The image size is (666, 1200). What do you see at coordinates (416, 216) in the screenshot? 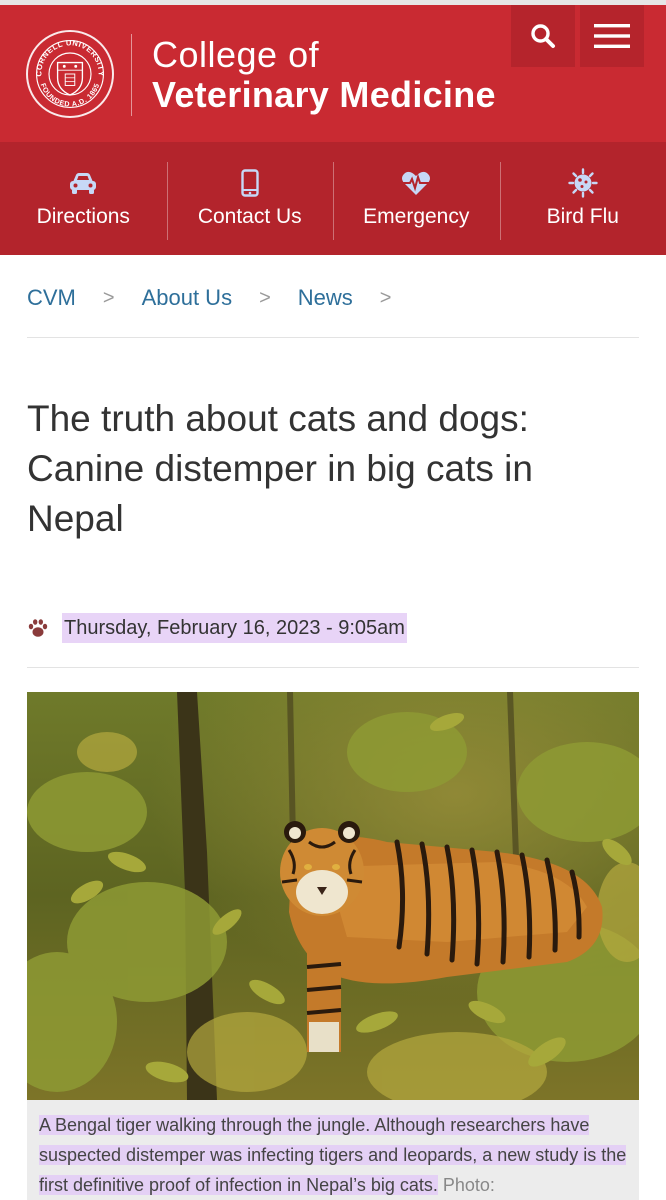
I see `quick-nav-label: Emergency` at bounding box center [416, 216].